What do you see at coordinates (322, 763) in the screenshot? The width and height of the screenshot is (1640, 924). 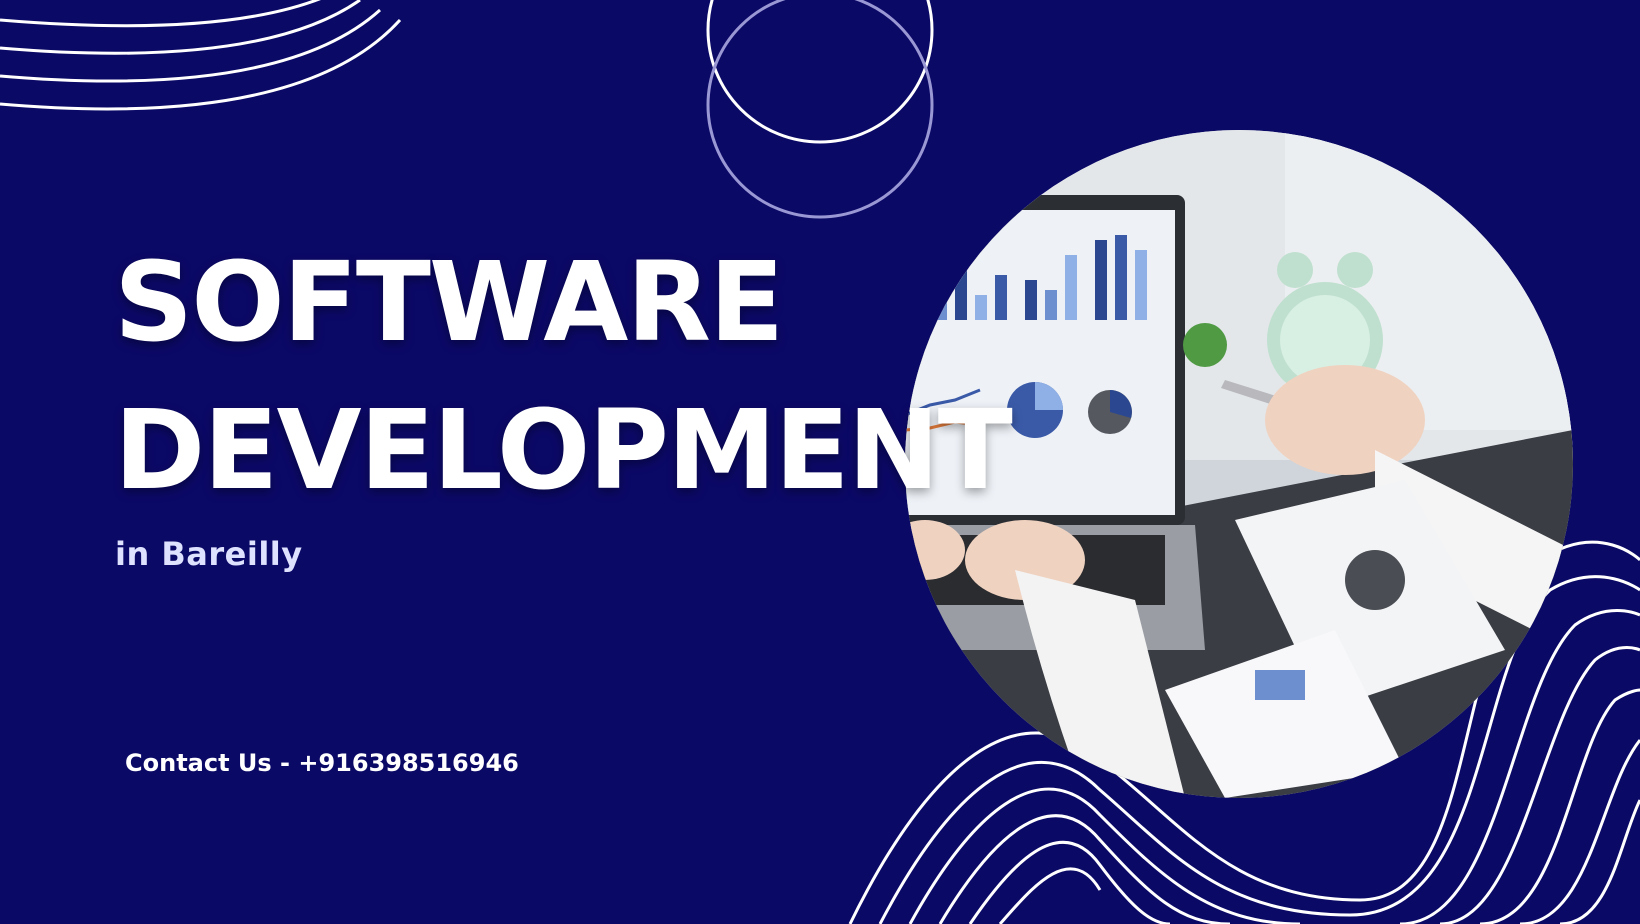 I see `contact-text: Contact Us - +916398516946` at bounding box center [322, 763].